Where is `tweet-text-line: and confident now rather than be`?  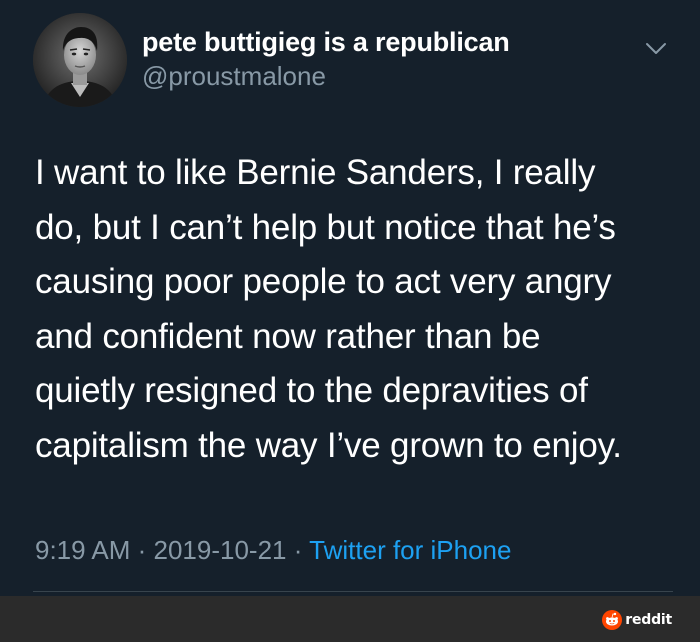 tweet-text-line: and confident now rather than be is located at coordinates (288, 336).